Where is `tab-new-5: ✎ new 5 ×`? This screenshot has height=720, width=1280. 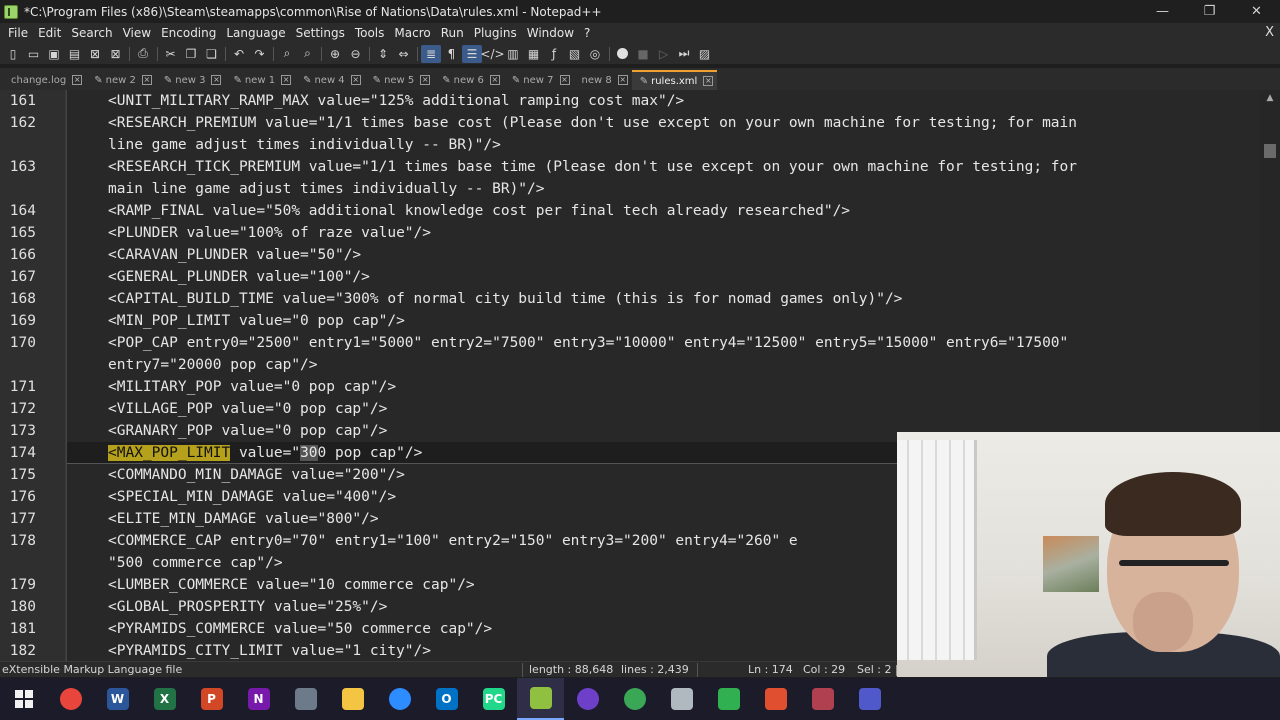
tab-new-5: ✎ new 5 × is located at coordinates (400, 80).